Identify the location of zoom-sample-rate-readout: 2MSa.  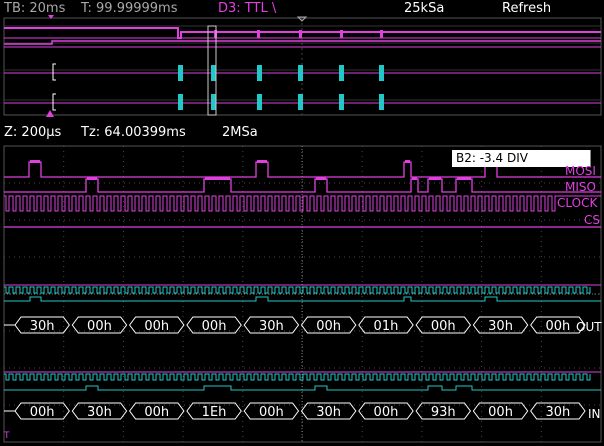
(240, 132).